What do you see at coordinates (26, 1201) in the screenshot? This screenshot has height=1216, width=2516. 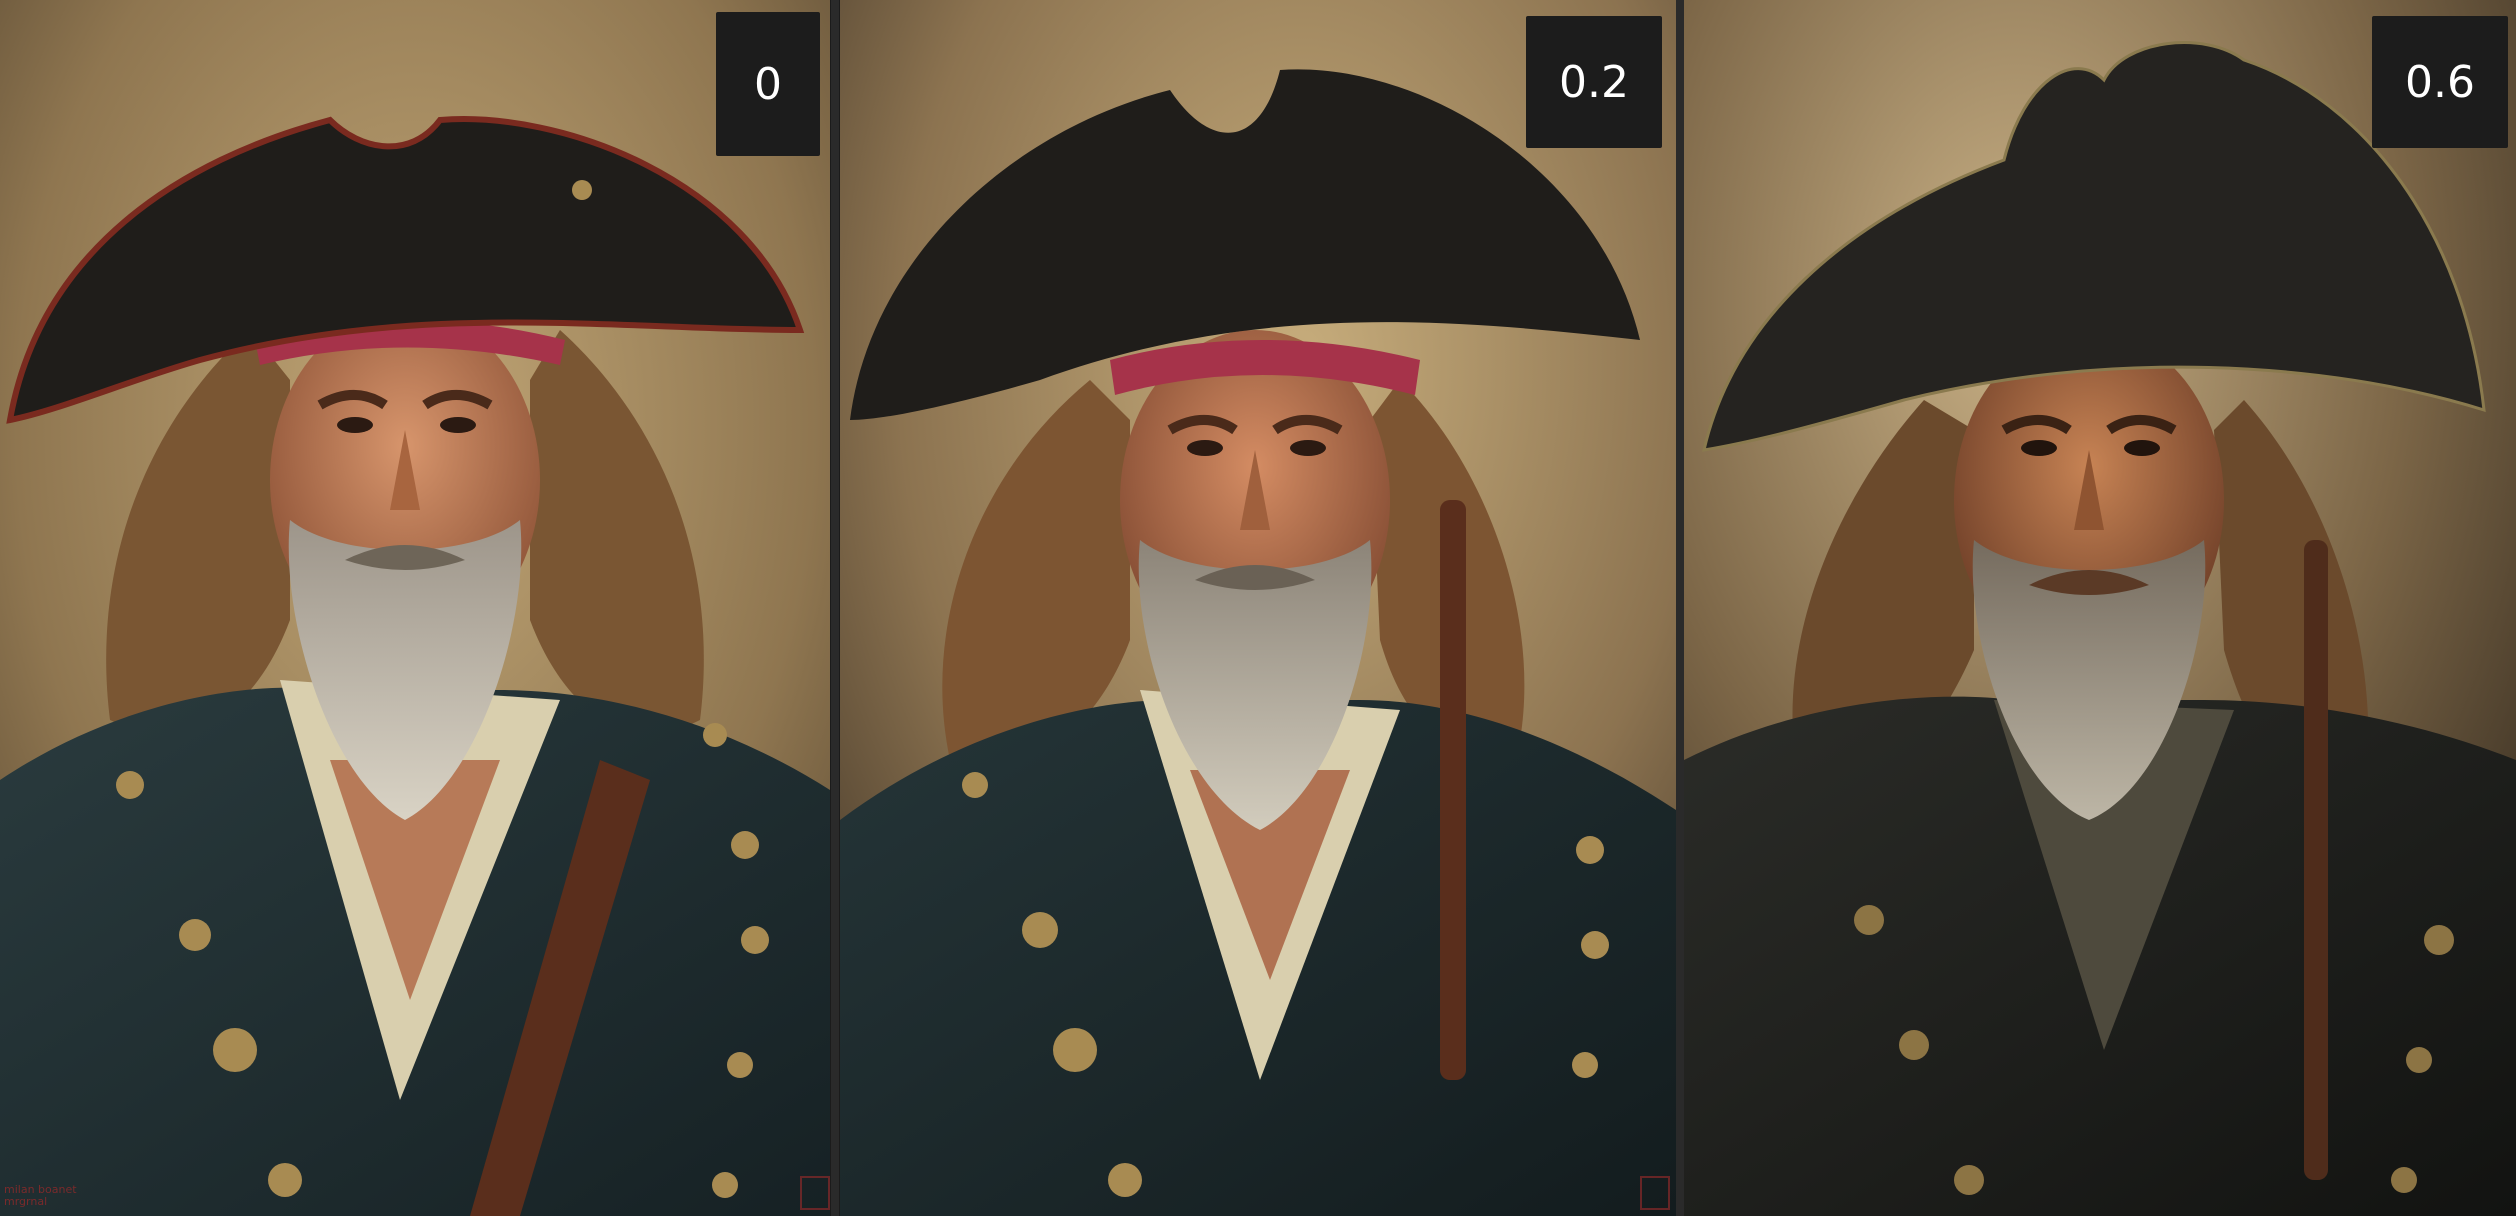 I see `signature-line: mrgrnal` at bounding box center [26, 1201].